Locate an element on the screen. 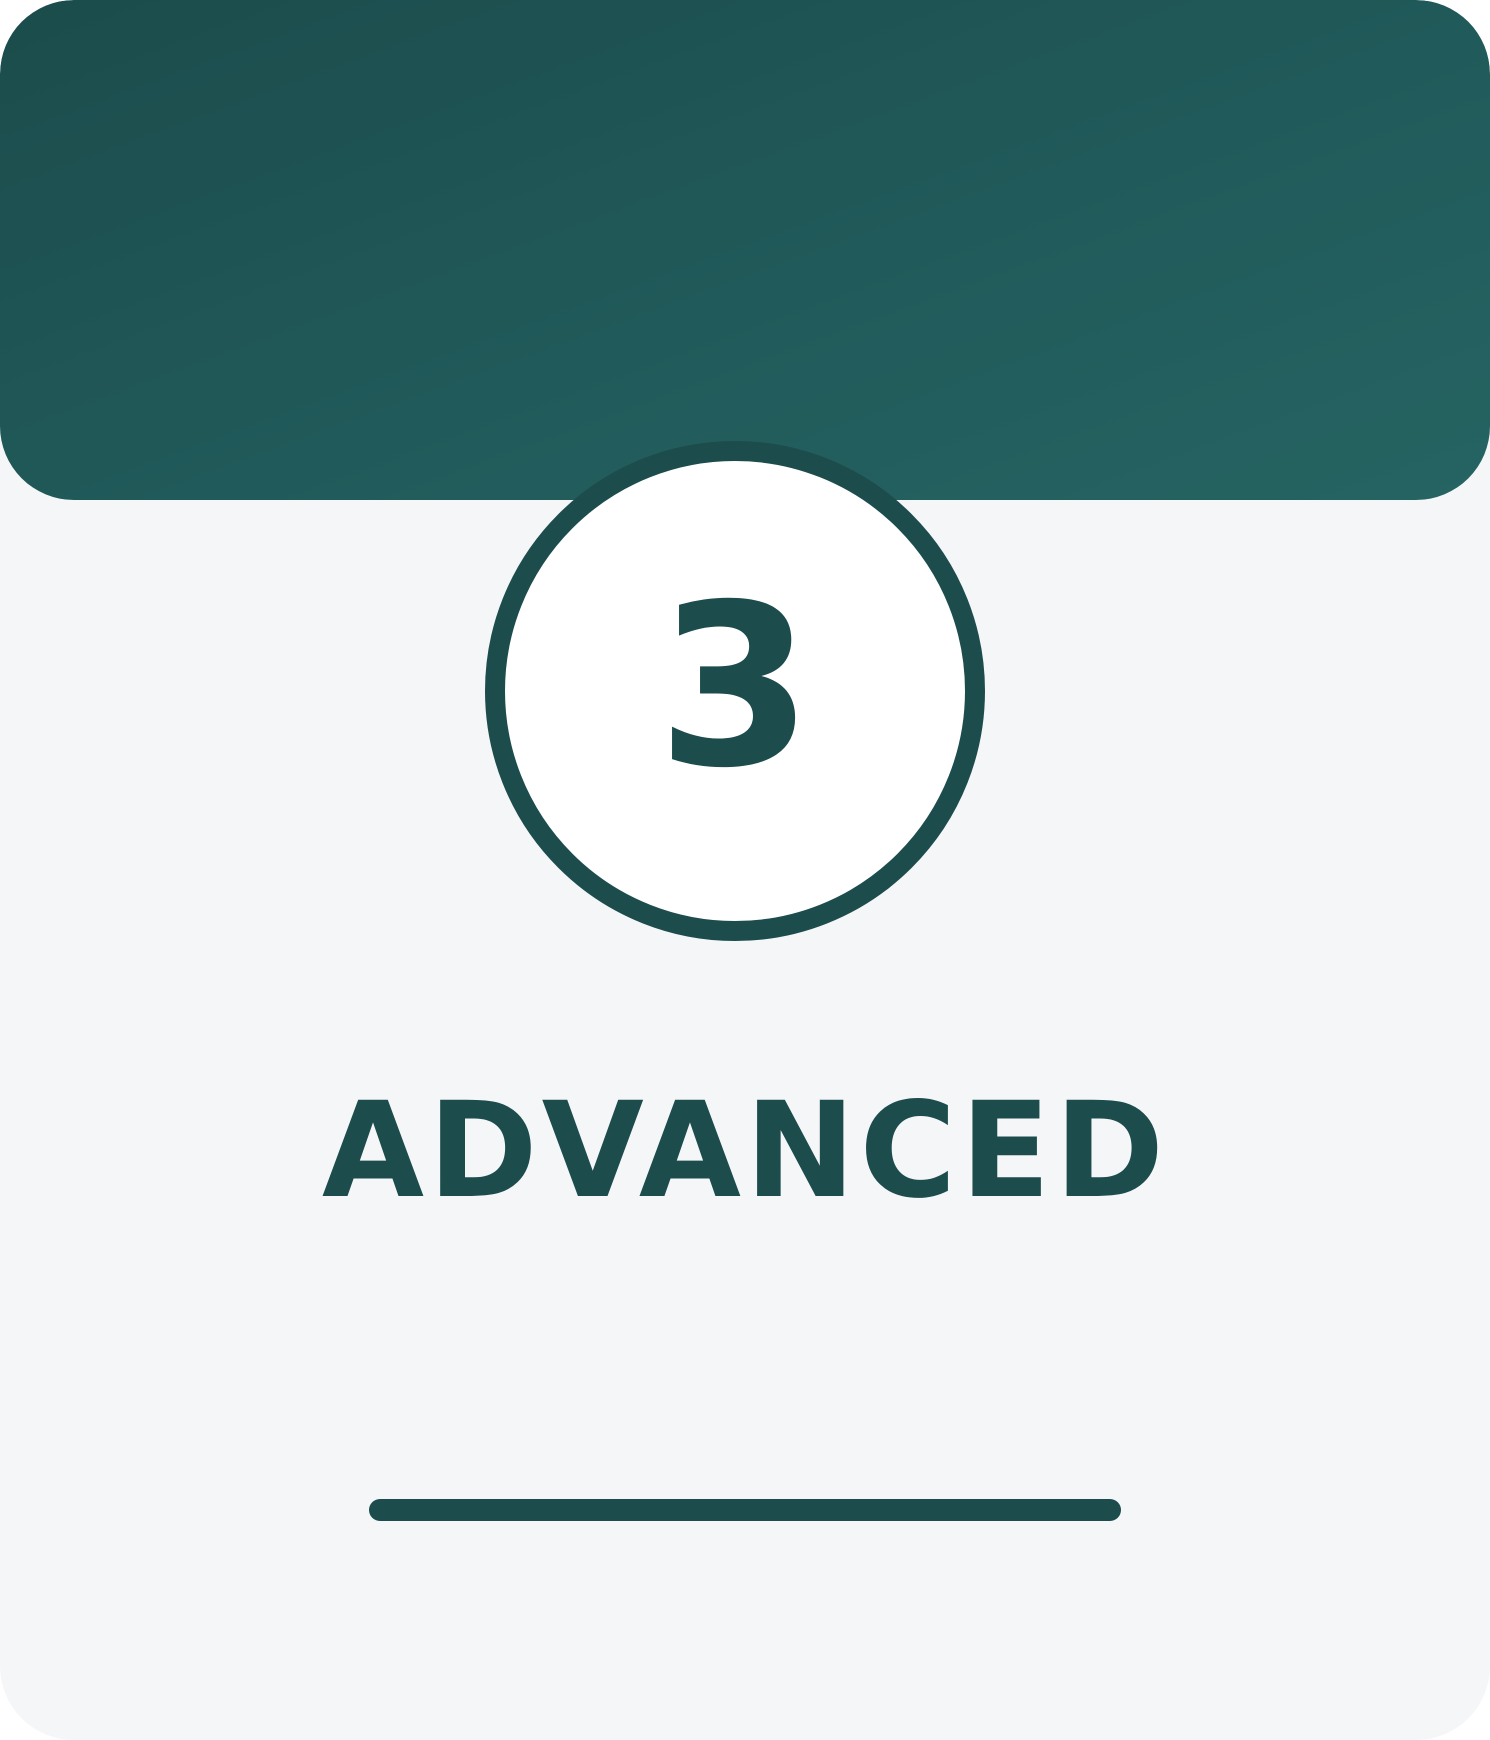 The width and height of the screenshot is (1490, 1740). level-badge: 3 is located at coordinates (735, 691).